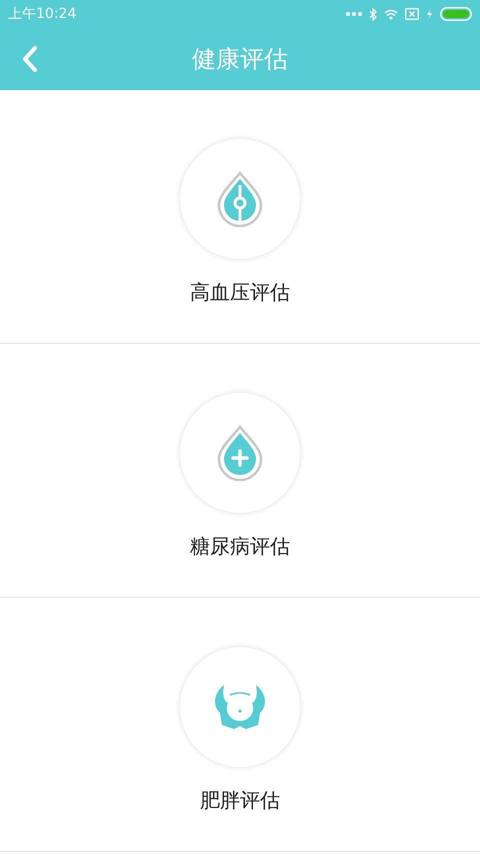 The width and height of the screenshot is (480, 854). What do you see at coordinates (354, 14) in the screenshot?
I see `more-dots-icon` at bounding box center [354, 14].